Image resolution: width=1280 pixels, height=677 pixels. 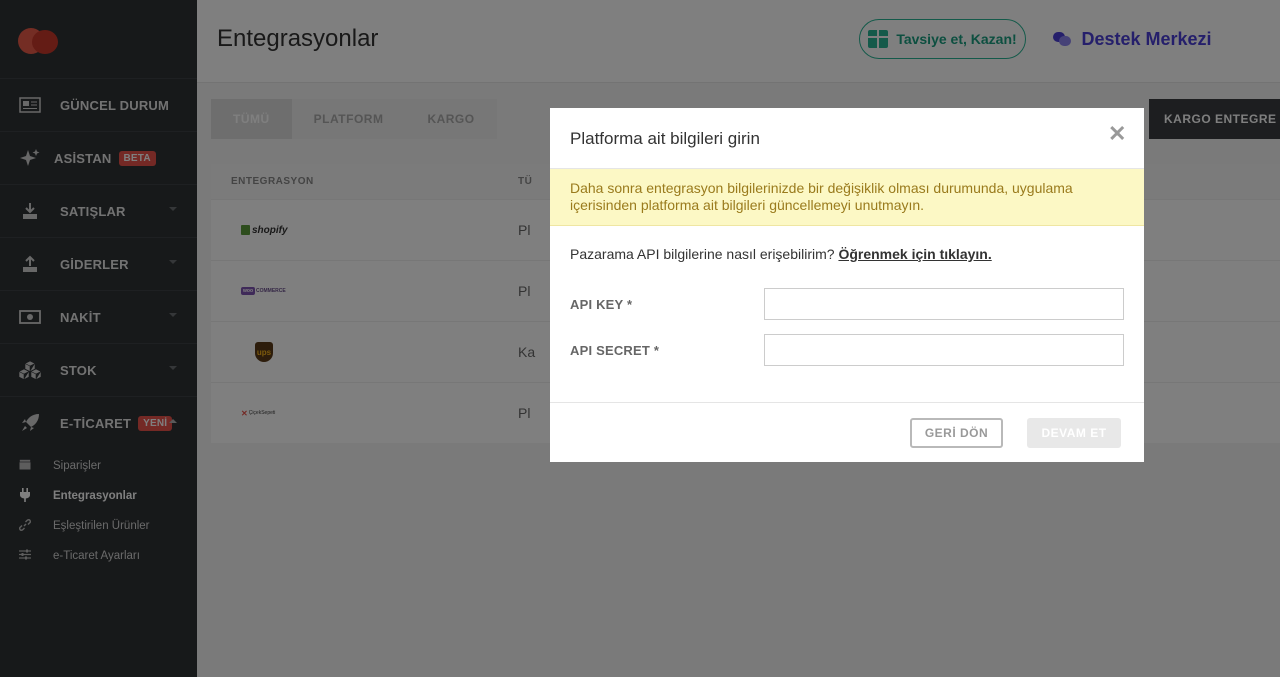 I want to click on modal-footer: GERİ DÖN DEVAM ET, so click(x=847, y=432).